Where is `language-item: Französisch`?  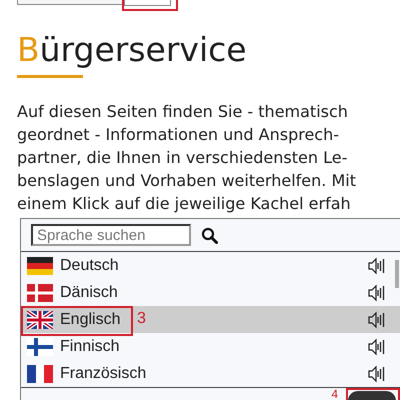
language-item: Französisch is located at coordinates (210, 373).